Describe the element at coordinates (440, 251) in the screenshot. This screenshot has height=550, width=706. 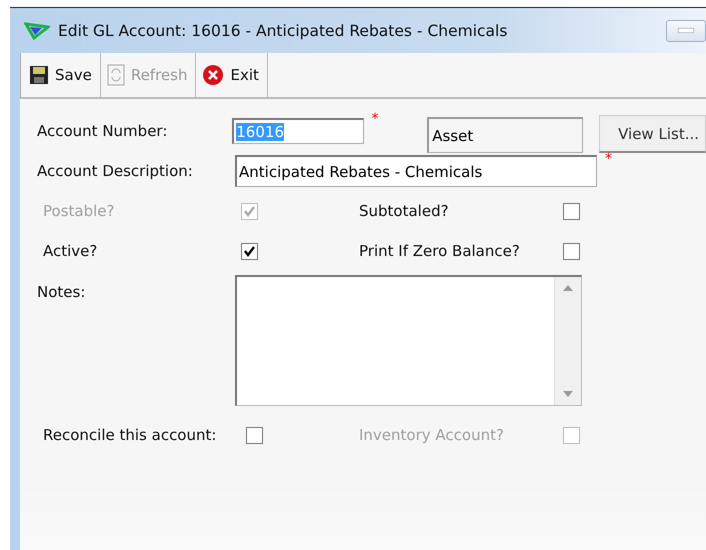
I see `checkbox-label: Print If Zero Balance?` at that location.